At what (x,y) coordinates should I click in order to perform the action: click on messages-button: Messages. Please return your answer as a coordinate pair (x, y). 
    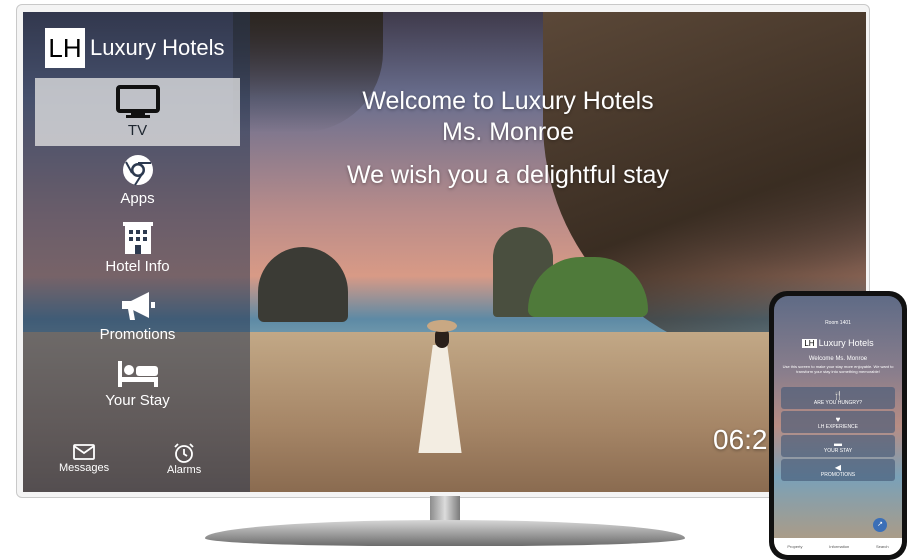
    Looking at the image, I should click on (84, 458).